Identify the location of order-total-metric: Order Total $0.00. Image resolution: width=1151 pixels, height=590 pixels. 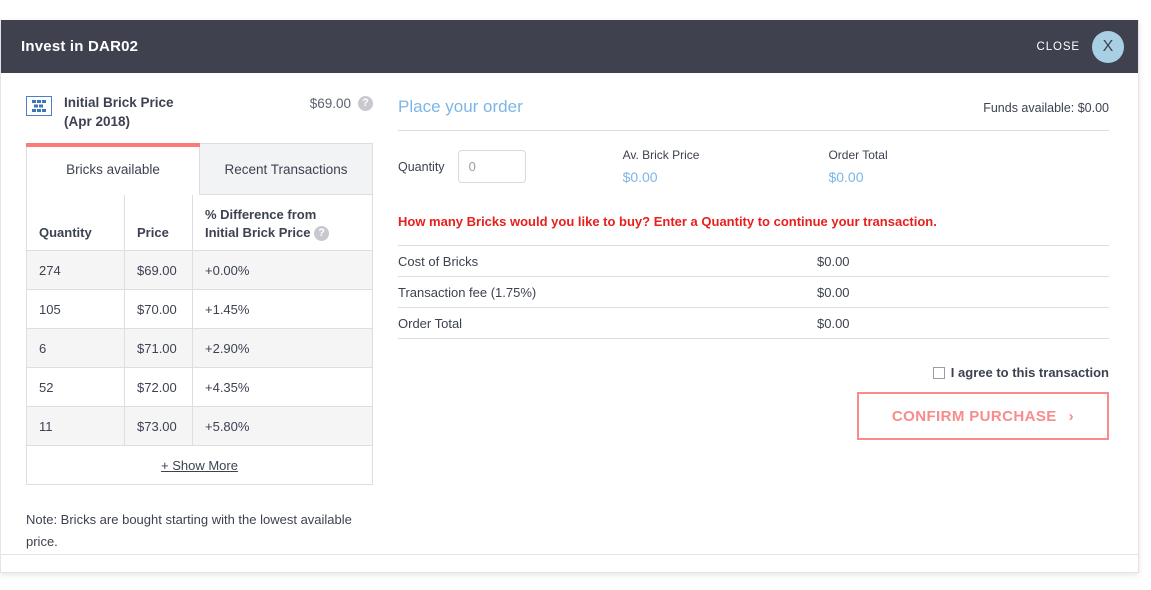
(857, 166).